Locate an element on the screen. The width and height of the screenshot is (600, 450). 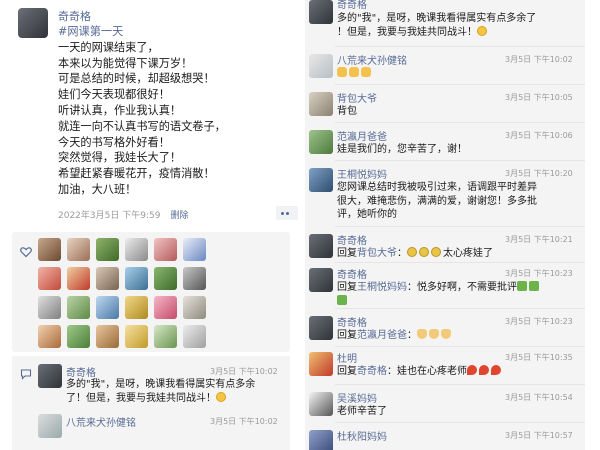
post-meta: 2022年3月5日 下午9:59 删除 is located at coordinates (123, 214).